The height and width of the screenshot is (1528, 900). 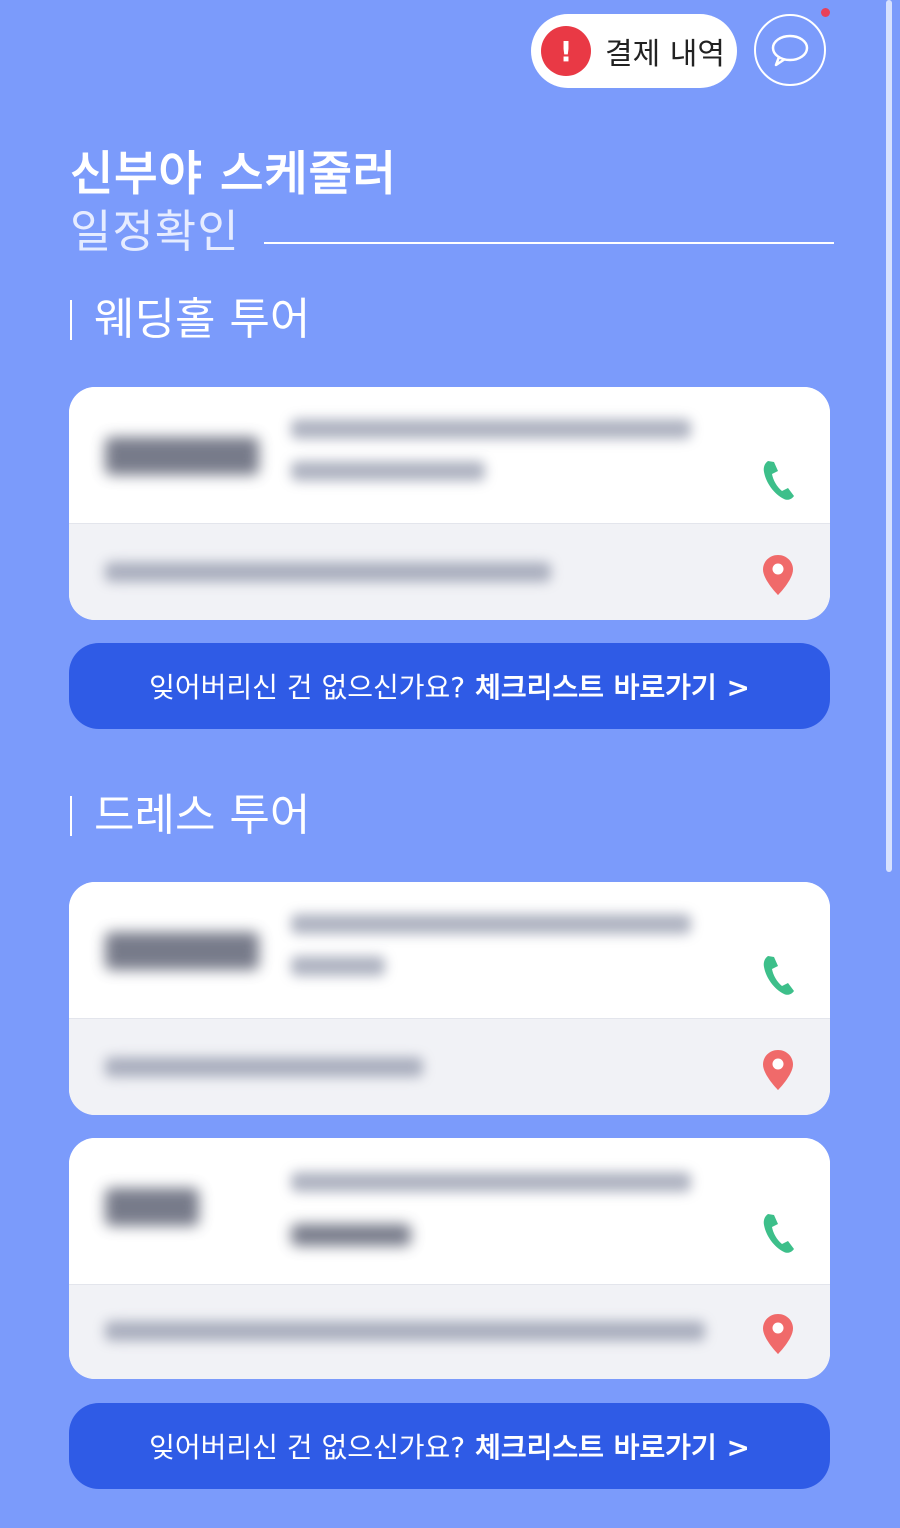 What do you see at coordinates (182, 456) in the screenshot?
I see `venue-name-redacted` at bounding box center [182, 456].